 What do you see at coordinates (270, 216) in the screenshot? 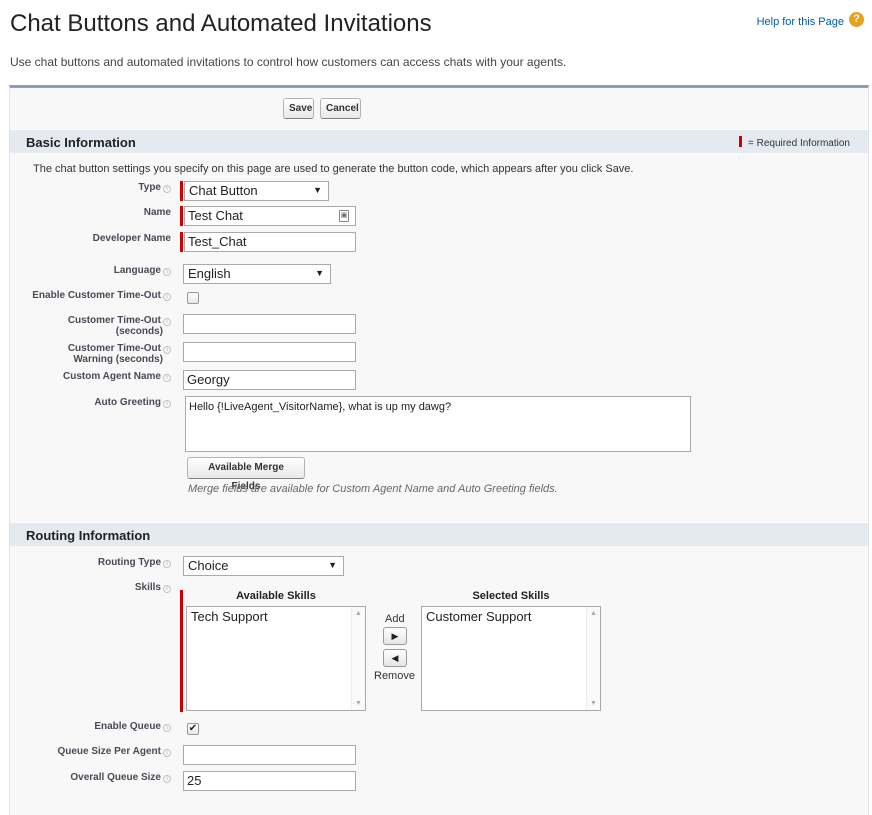
I see `name-field: Test Chat ▣` at bounding box center [270, 216].